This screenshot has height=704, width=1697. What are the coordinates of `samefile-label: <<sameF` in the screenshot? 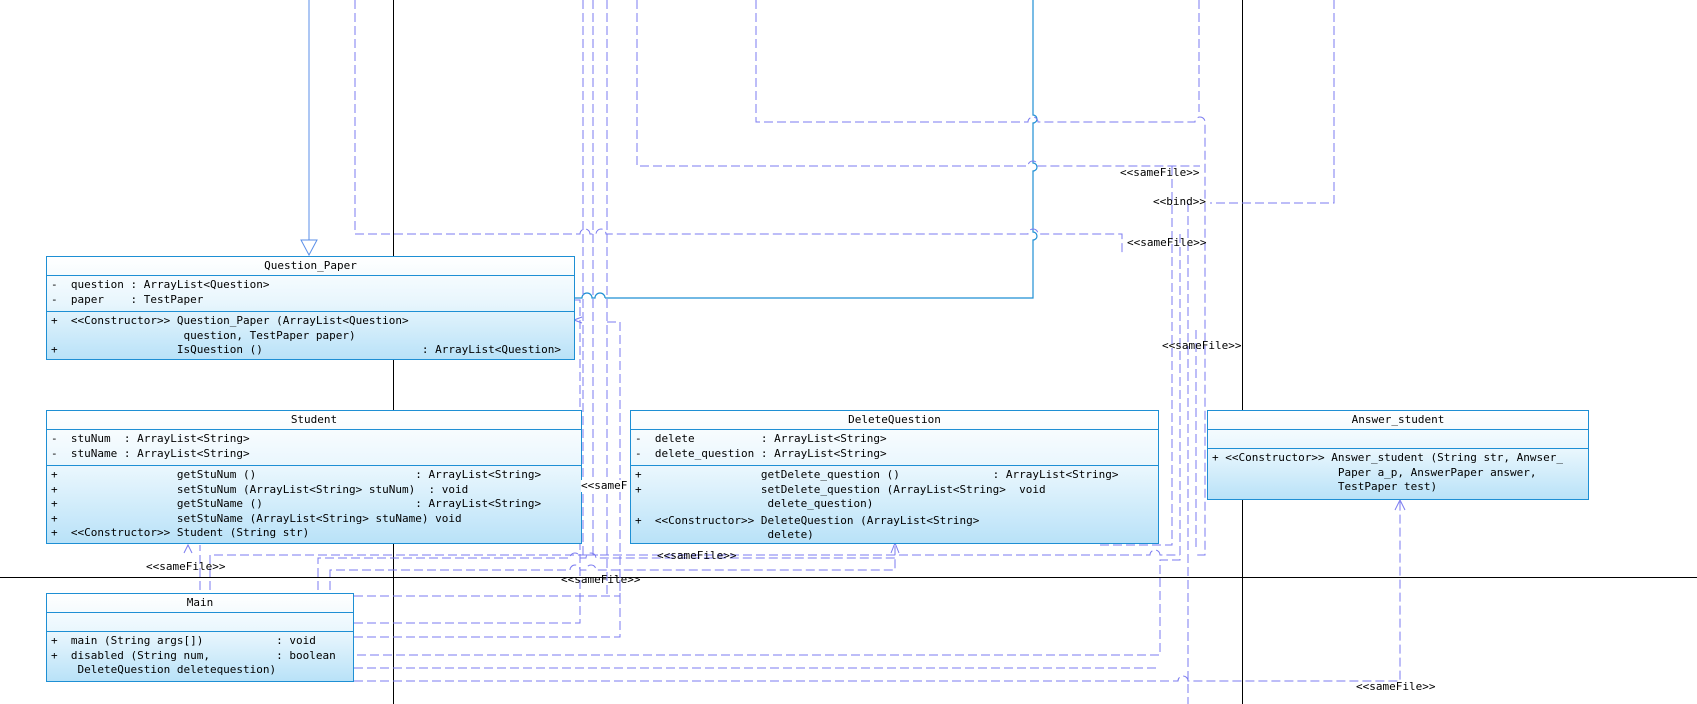 It's located at (604, 485).